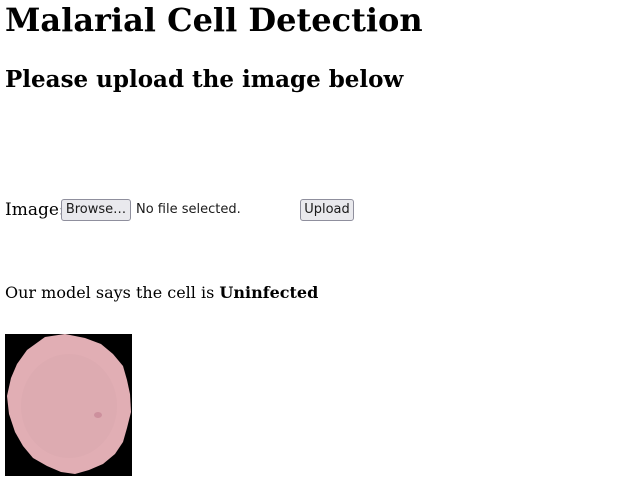 The image size is (637, 487). What do you see at coordinates (204, 79) in the screenshot?
I see `page-subtitle: Please upload the image below` at bounding box center [204, 79].